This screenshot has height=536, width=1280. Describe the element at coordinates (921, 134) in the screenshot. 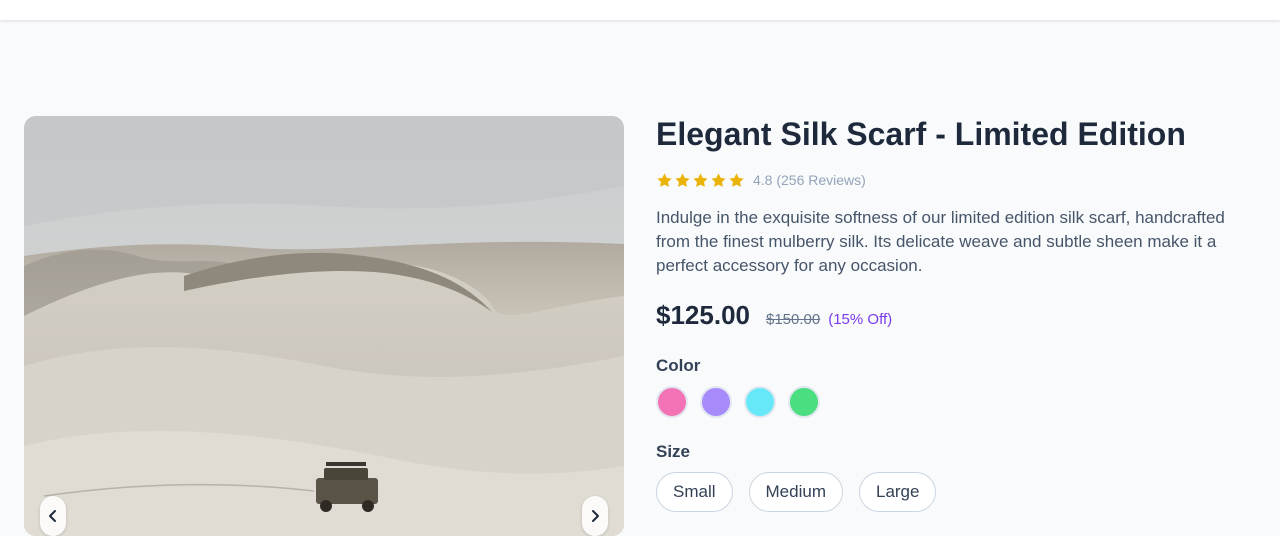

I see `product-title: Elegant Silk Scarf - Limited Edition` at that location.